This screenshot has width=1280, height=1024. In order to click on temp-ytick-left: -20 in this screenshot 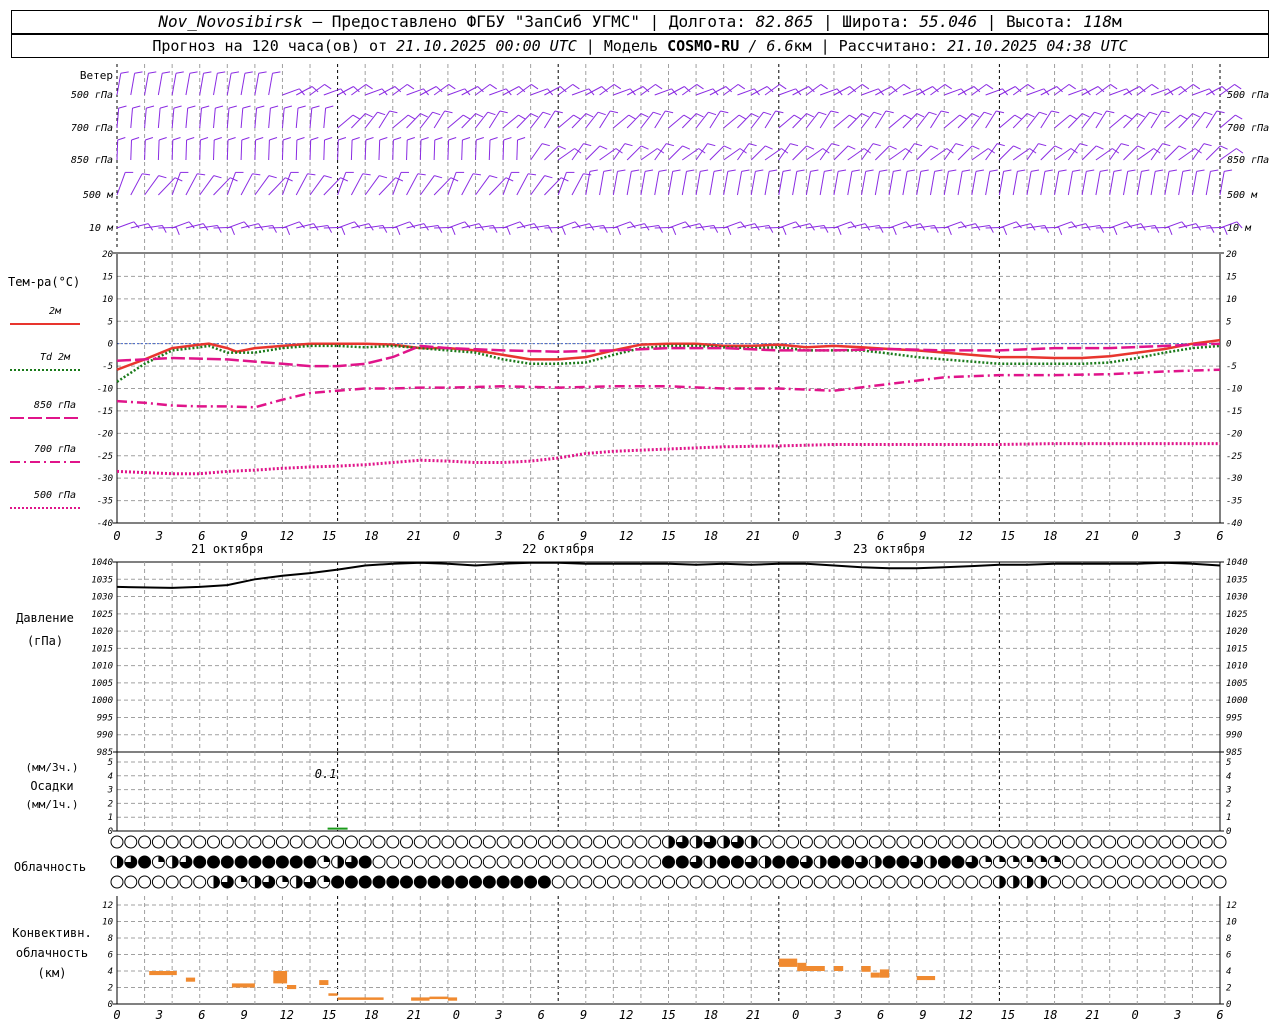, I will do `click(105, 434)`.